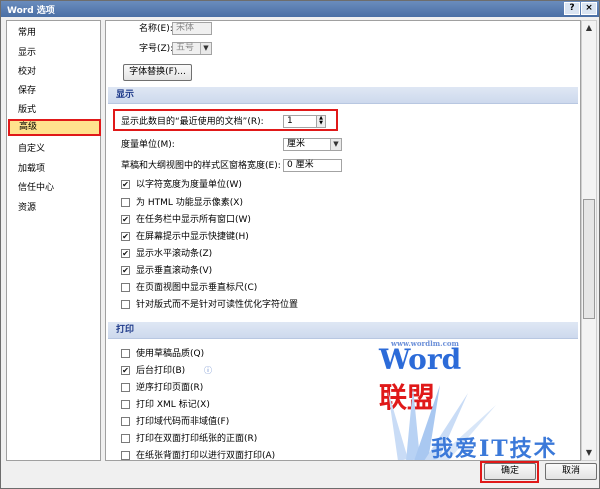 Image resolution: width=600 pixels, height=489 pixels. Describe the element at coordinates (125, 370) in the screenshot. I see `checkbox-background-print: ✔` at that location.